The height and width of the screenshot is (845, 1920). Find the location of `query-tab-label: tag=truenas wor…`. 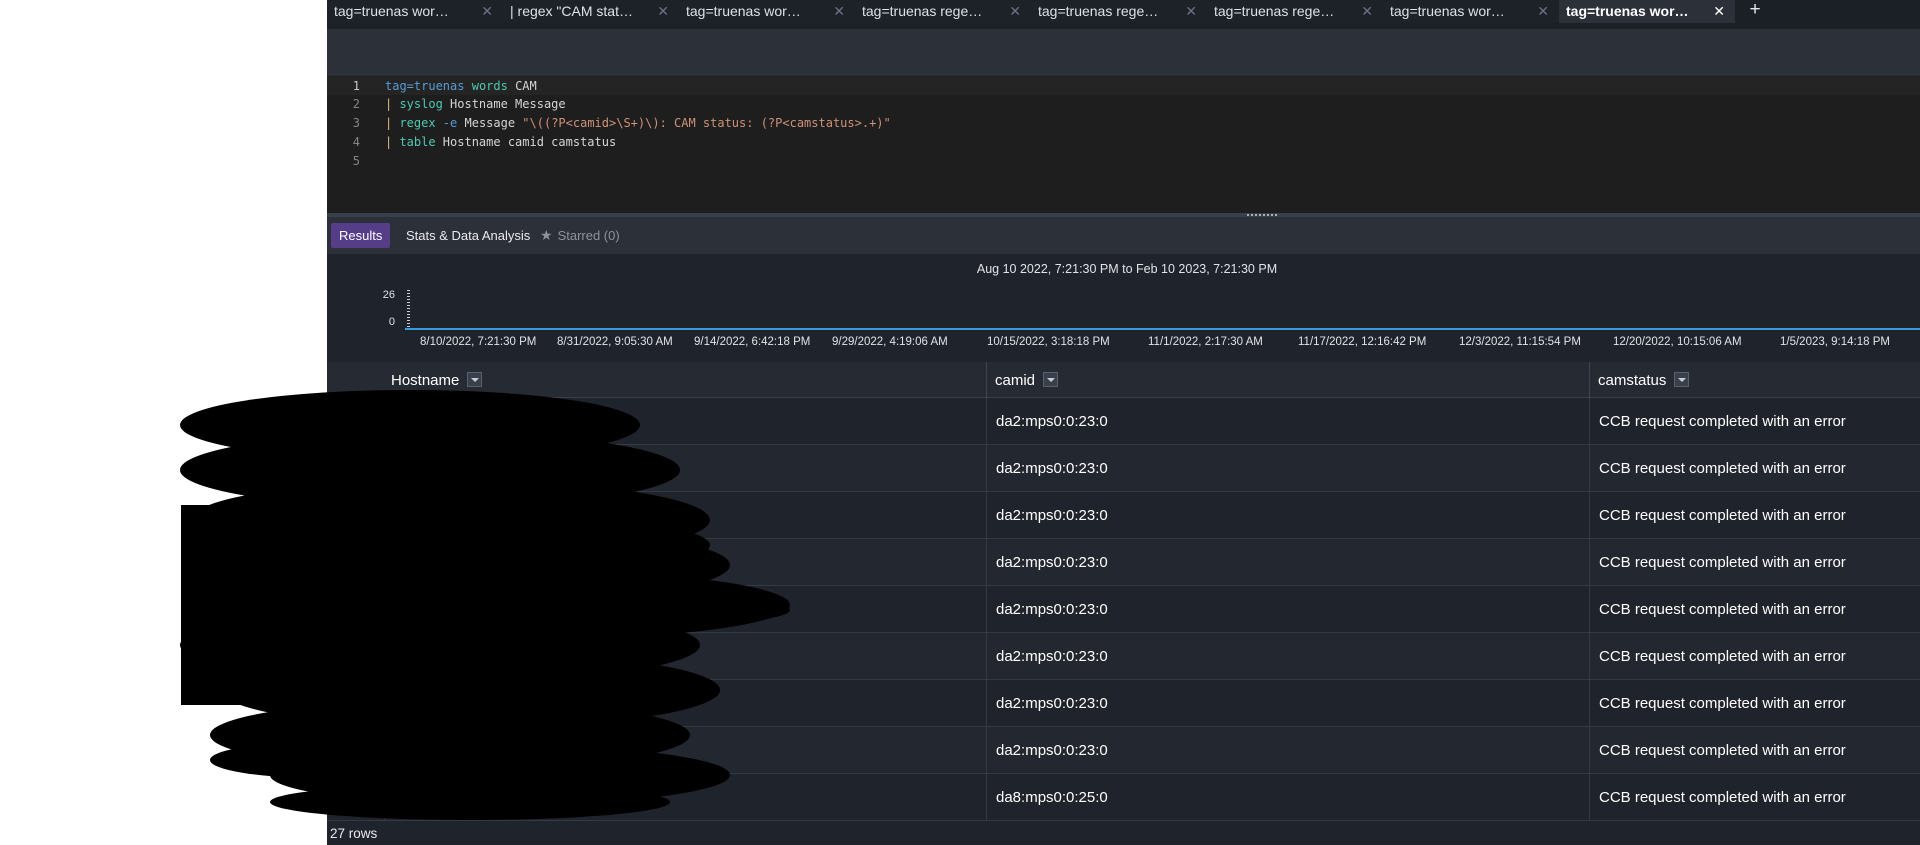

query-tab-label: tag=truenas wor… is located at coordinates (391, 11).